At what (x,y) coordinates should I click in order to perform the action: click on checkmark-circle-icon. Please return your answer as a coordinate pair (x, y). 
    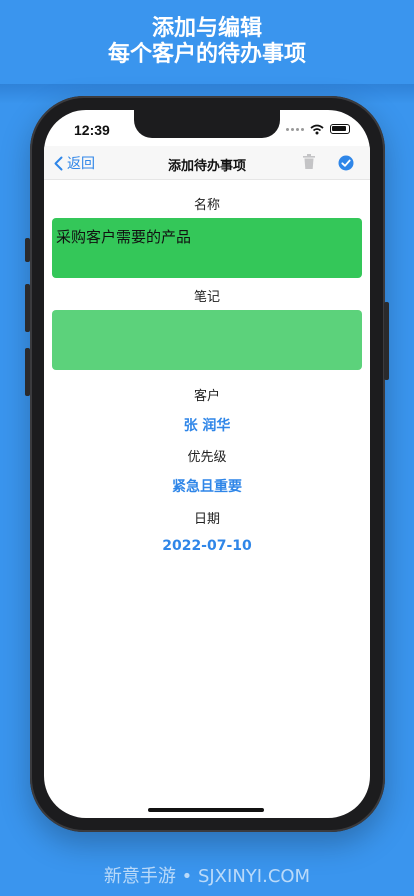
    Looking at the image, I should click on (346, 163).